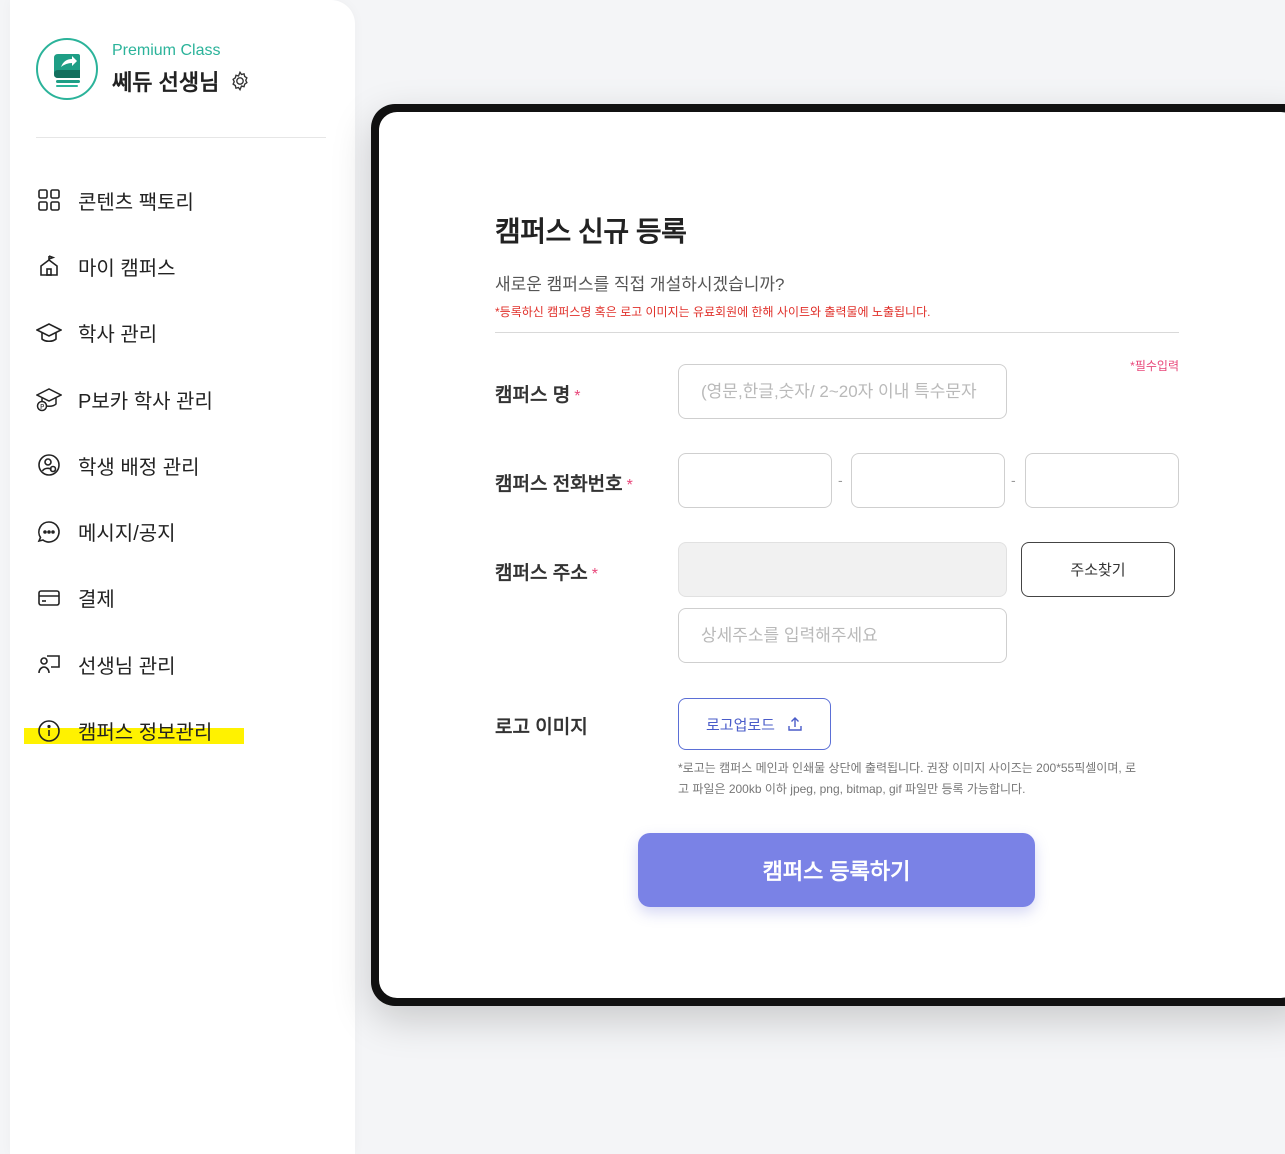  What do you see at coordinates (837, 332) in the screenshot?
I see `form-divider` at bounding box center [837, 332].